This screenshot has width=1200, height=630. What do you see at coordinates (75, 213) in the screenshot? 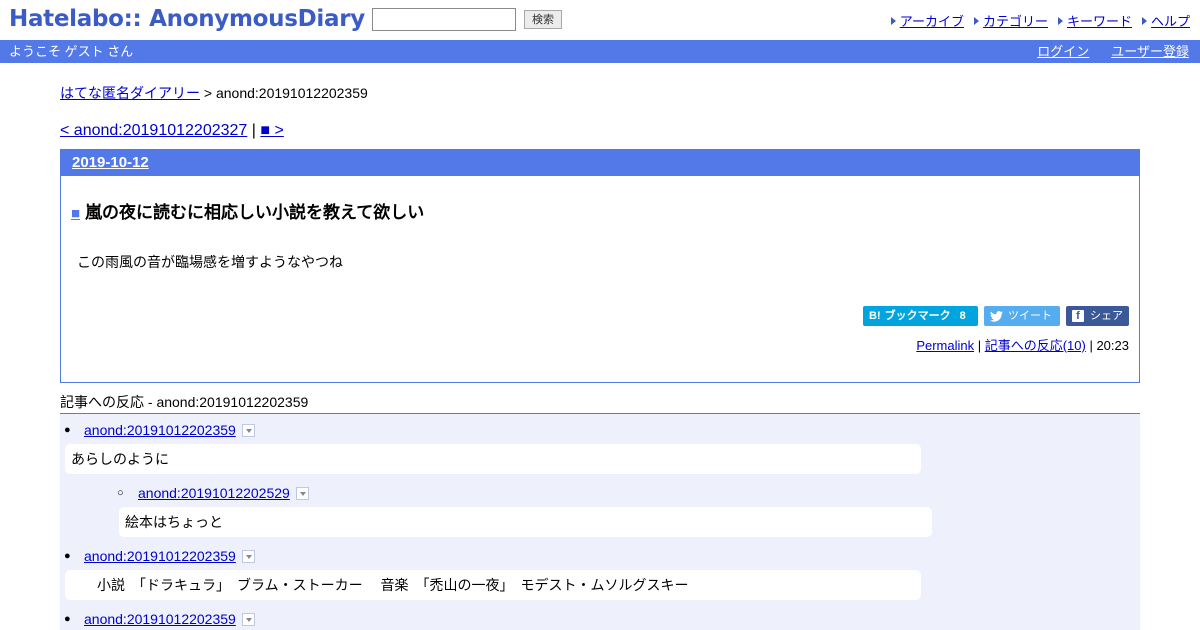
I see `entry-permalink-square: ■` at bounding box center [75, 213].